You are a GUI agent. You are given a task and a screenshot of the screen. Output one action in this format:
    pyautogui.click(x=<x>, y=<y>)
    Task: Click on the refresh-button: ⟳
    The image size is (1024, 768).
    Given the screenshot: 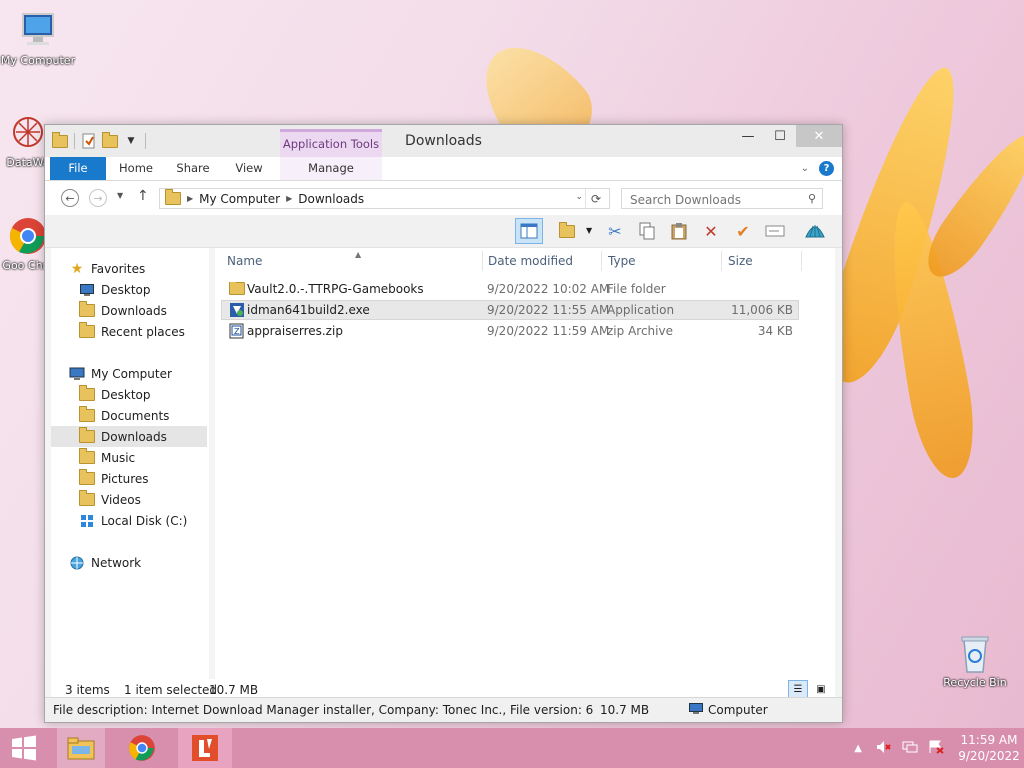 What is the action you would take?
    pyautogui.click(x=595, y=198)
    